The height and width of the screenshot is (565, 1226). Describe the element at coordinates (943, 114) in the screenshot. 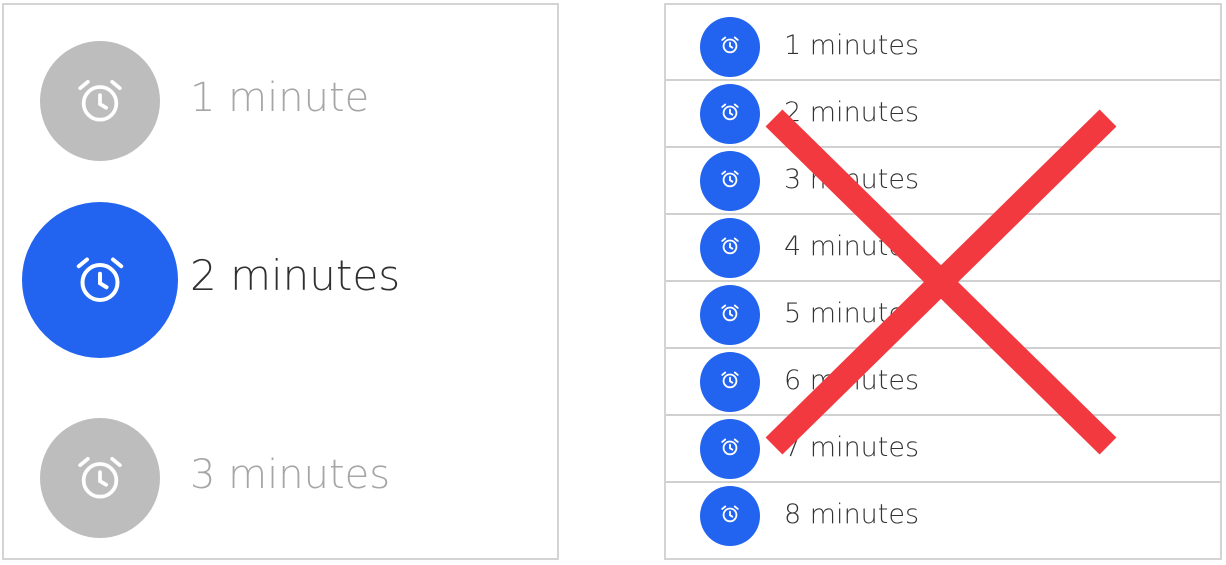

I see `list-row: 2 minutes` at that location.